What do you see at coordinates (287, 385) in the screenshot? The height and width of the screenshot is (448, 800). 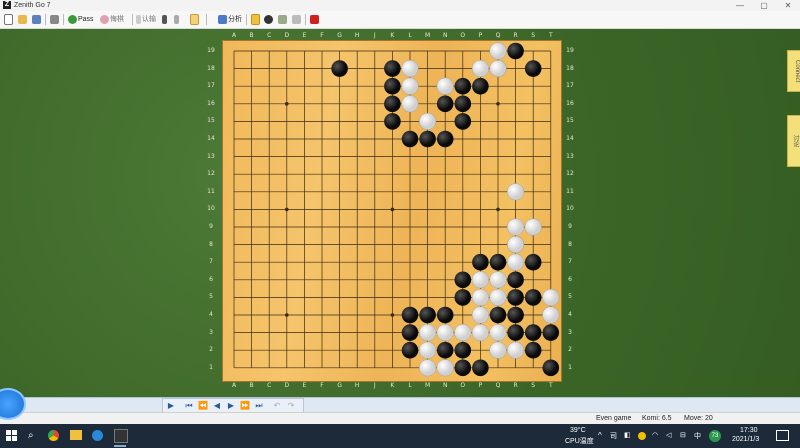 I see `column-label: D` at bounding box center [287, 385].